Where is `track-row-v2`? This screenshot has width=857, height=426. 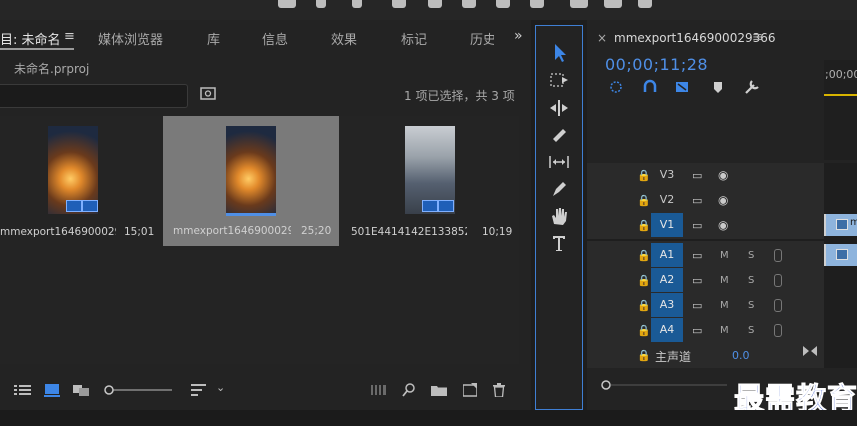 track-row-v2 is located at coordinates (705, 200).